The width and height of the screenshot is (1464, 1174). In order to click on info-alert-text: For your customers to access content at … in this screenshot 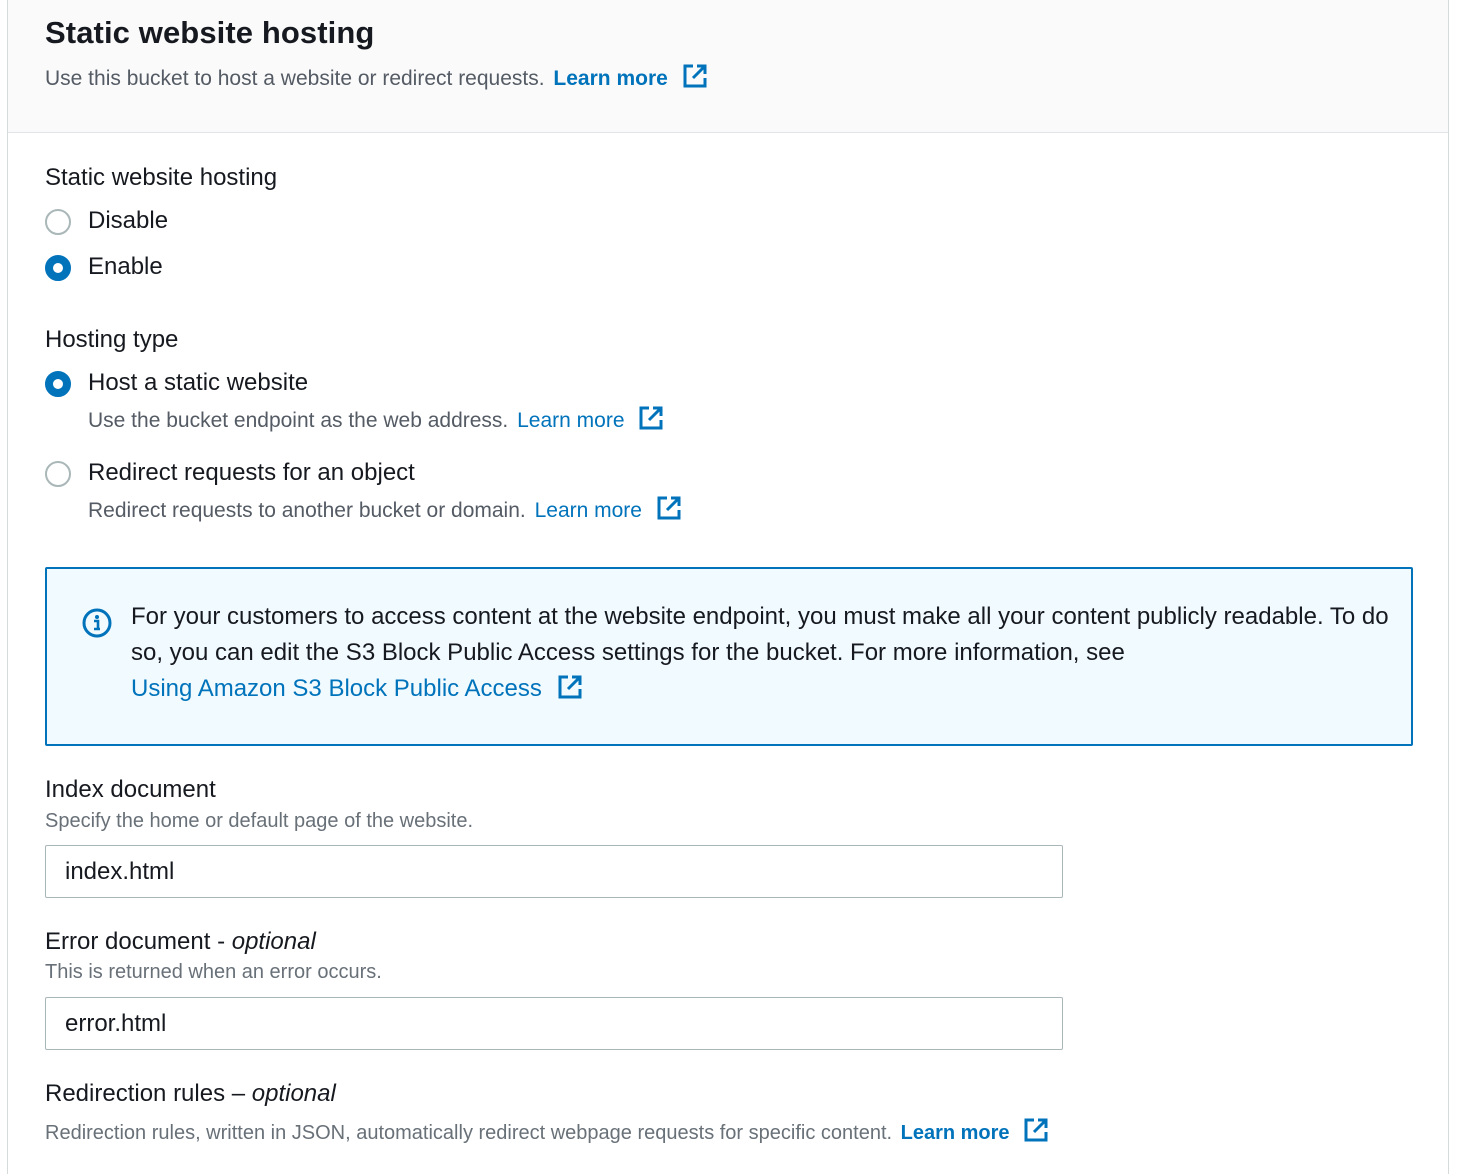, I will do `click(766, 653)`.